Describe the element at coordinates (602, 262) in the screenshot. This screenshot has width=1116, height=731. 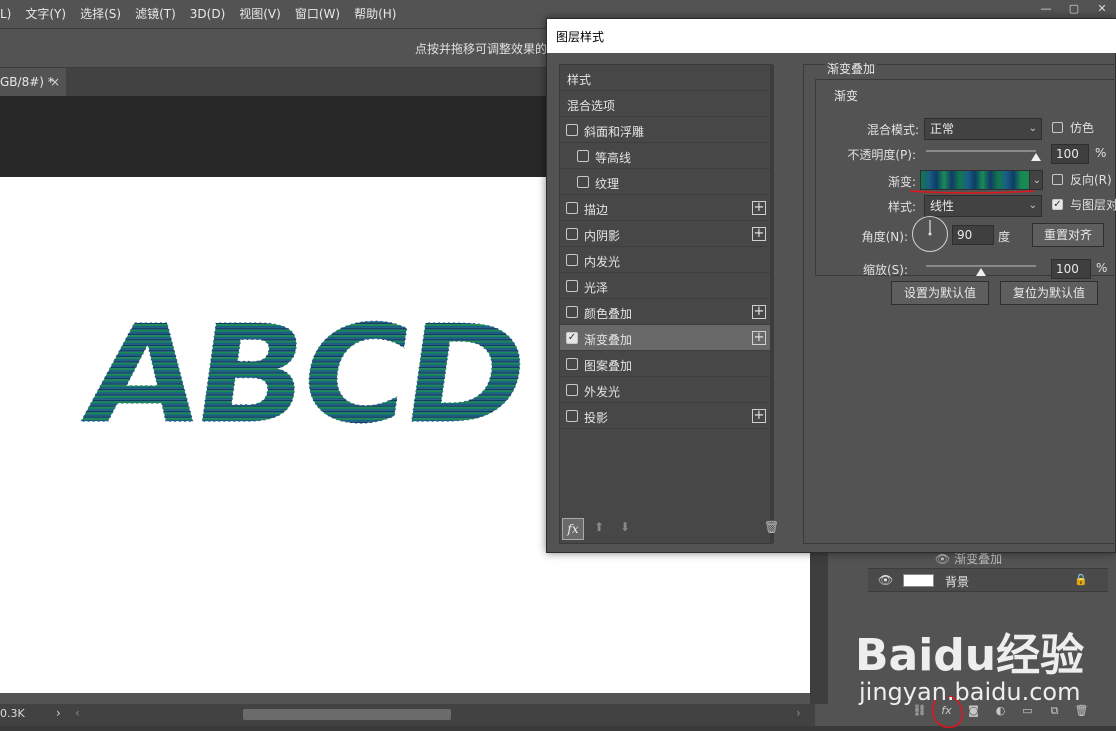
I see `style-item-label: 内发光` at that location.